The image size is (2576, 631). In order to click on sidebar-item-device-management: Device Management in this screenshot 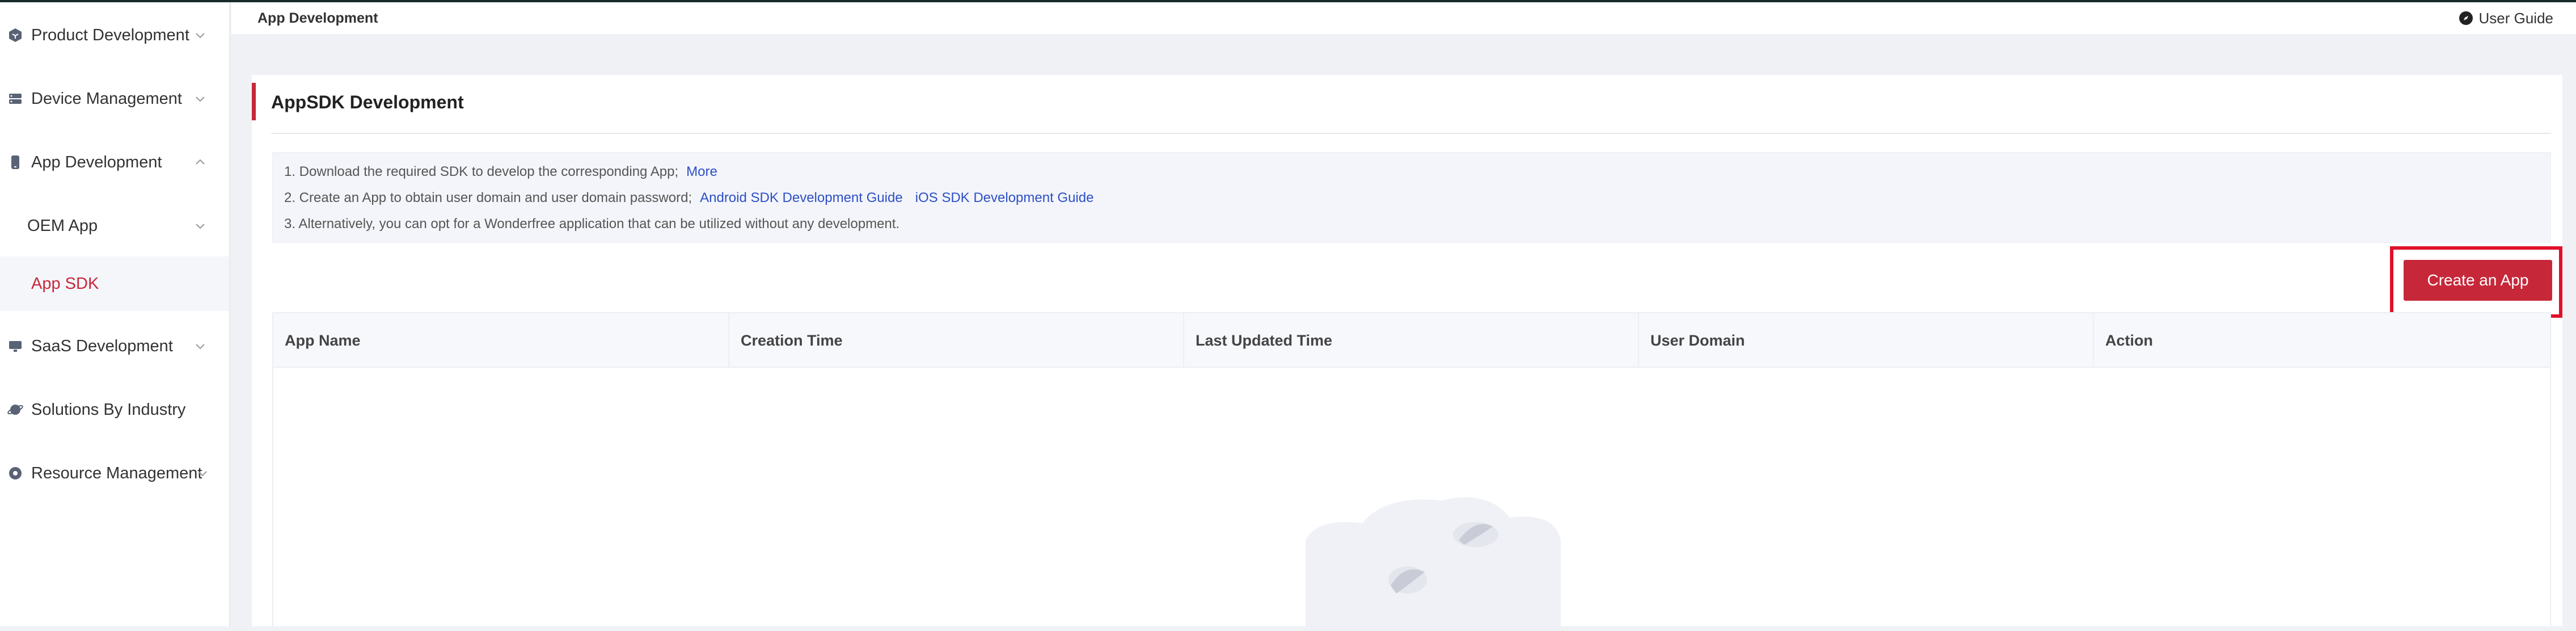, I will do `click(114, 99)`.